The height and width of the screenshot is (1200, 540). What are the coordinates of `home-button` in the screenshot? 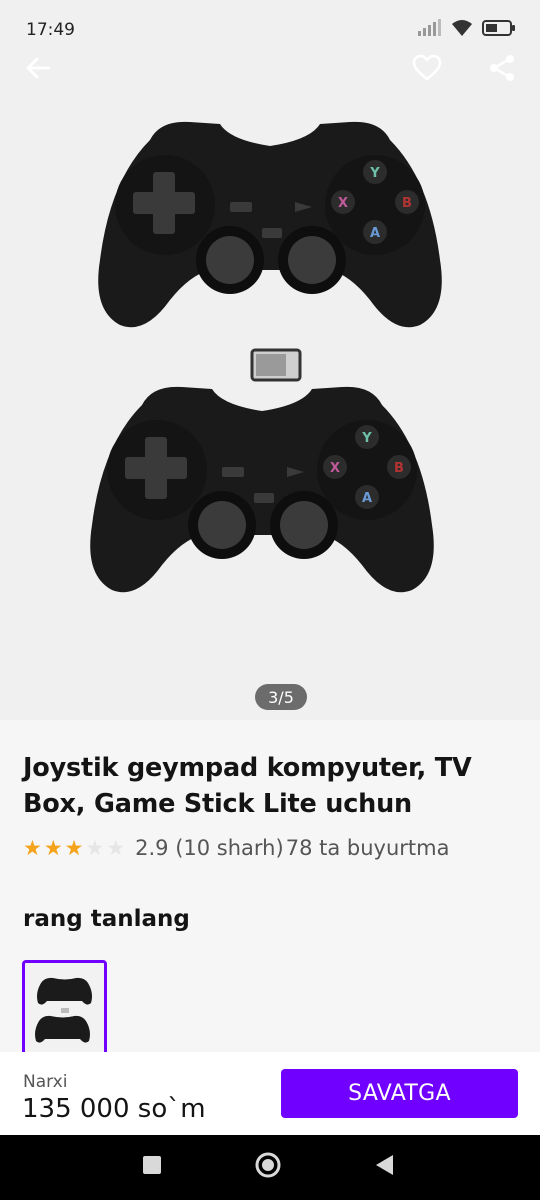 It's located at (268, 1167).